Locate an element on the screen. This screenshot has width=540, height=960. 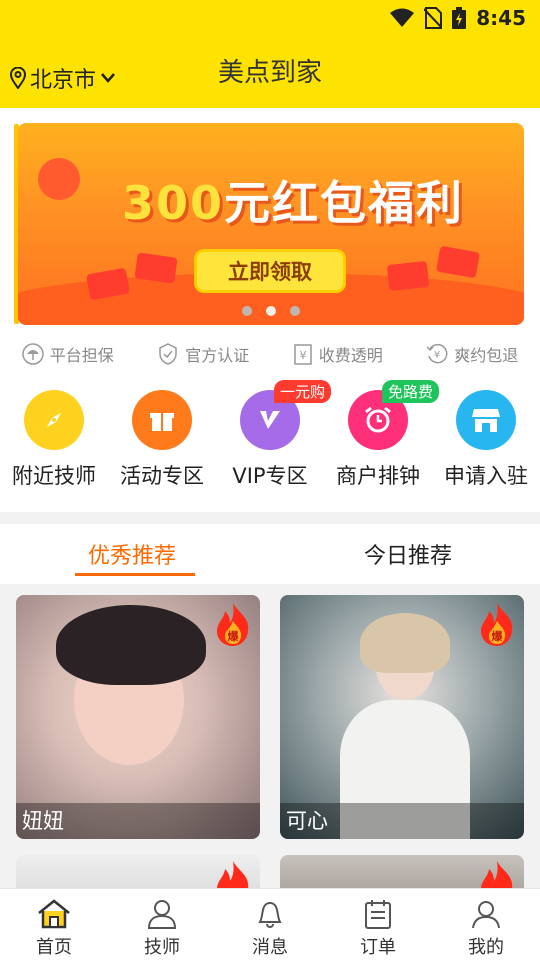
nav-messages: 消息 is located at coordinates (270, 924).